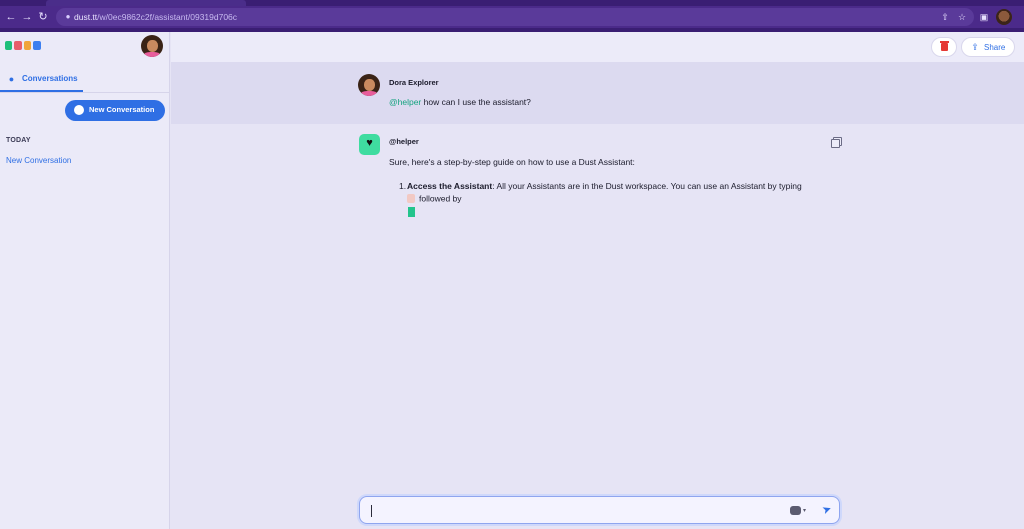 The image size is (1024, 529). I want to click on assistant-avatar: ♥, so click(369, 144).